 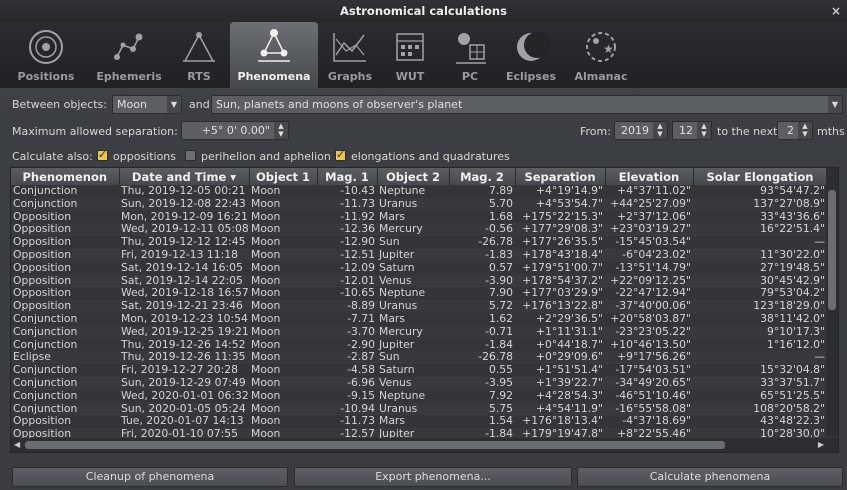 What do you see at coordinates (259, 155) in the screenshot?
I see `perihelion-aphelion-checkbox: perihelion and aphelion` at bounding box center [259, 155].